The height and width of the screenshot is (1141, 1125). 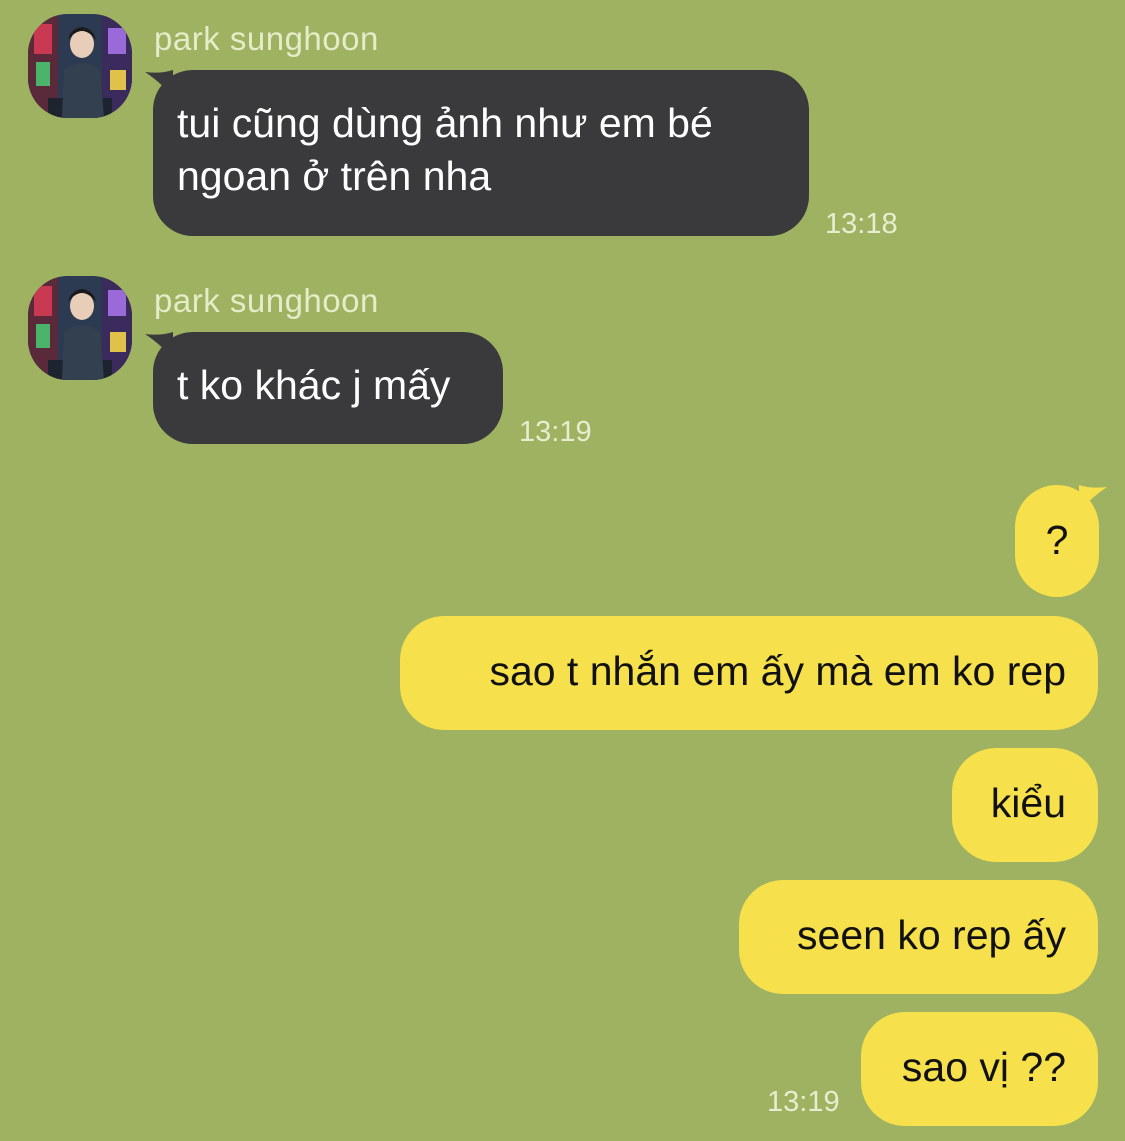 What do you see at coordinates (931, 935) in the screenshot?
I see `message-text: seen ko rep ấy` at bounding box center [931, 935].